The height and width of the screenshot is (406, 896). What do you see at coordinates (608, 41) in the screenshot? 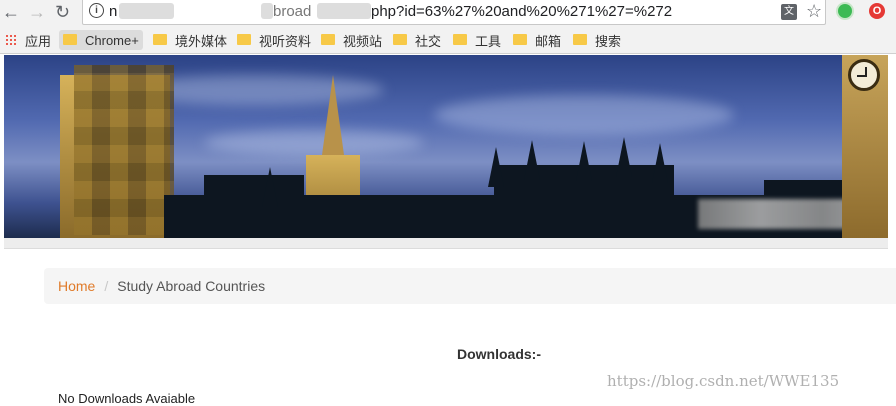
I see `bookmark-label: 搜索` at bounding box center [608, 41].